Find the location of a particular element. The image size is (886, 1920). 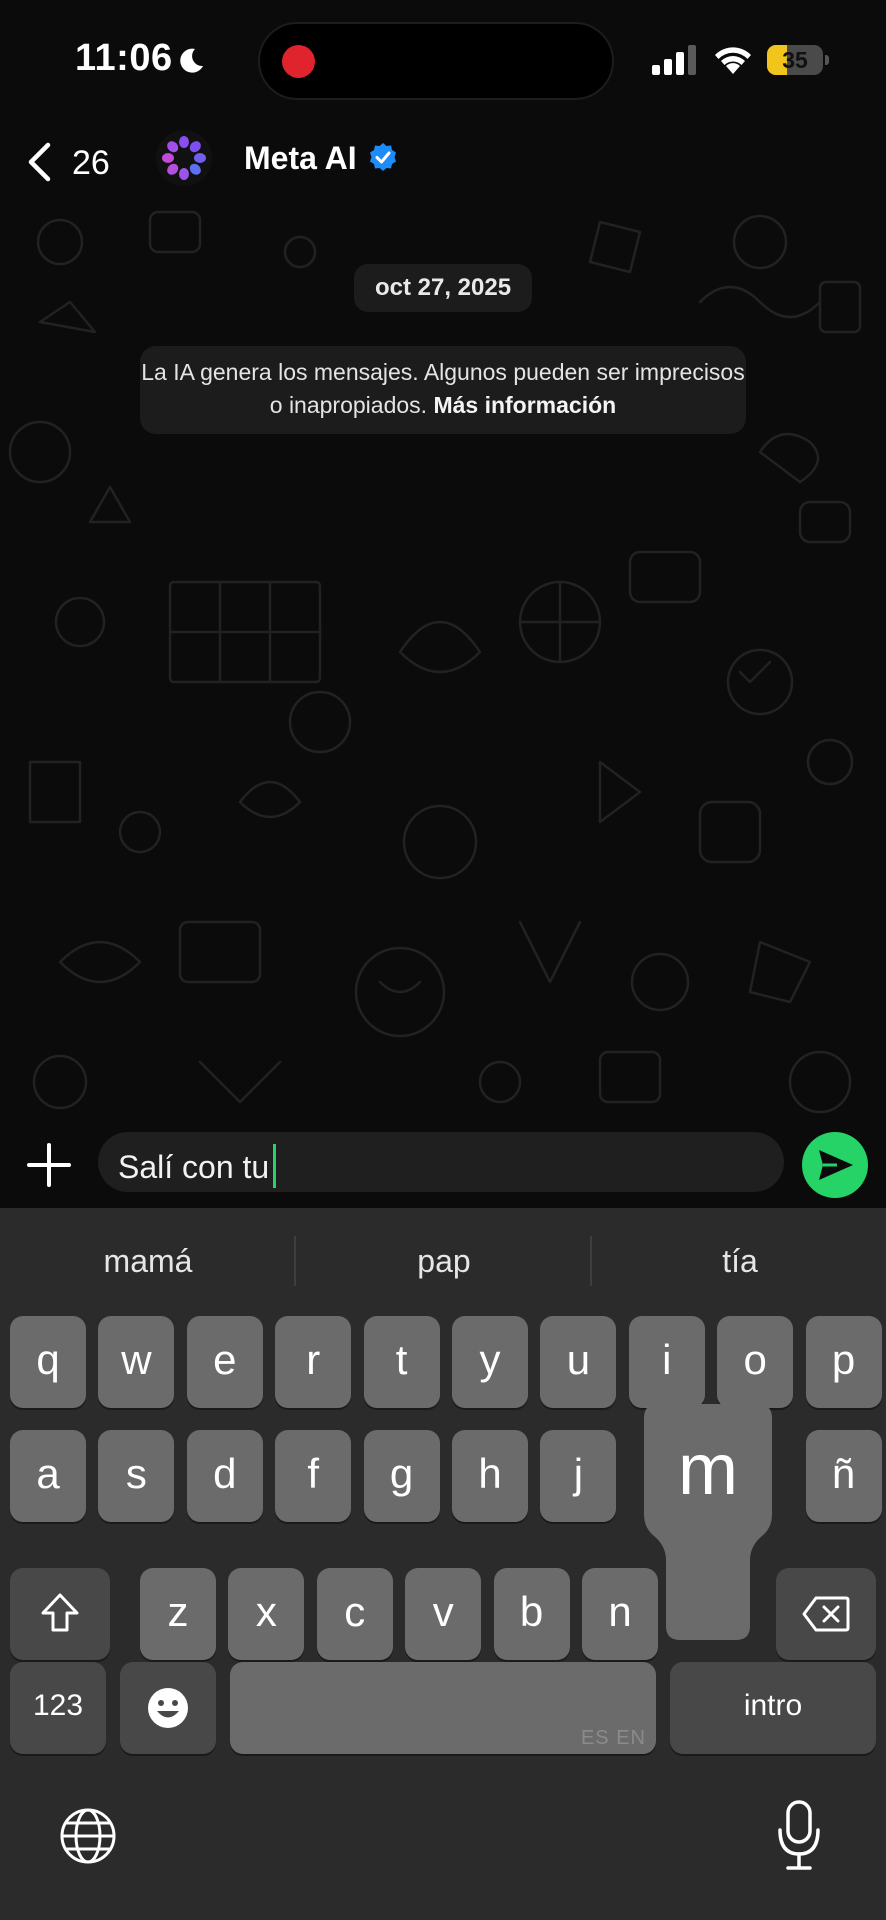

return-key: intro is located at coordinates (773, 1708).